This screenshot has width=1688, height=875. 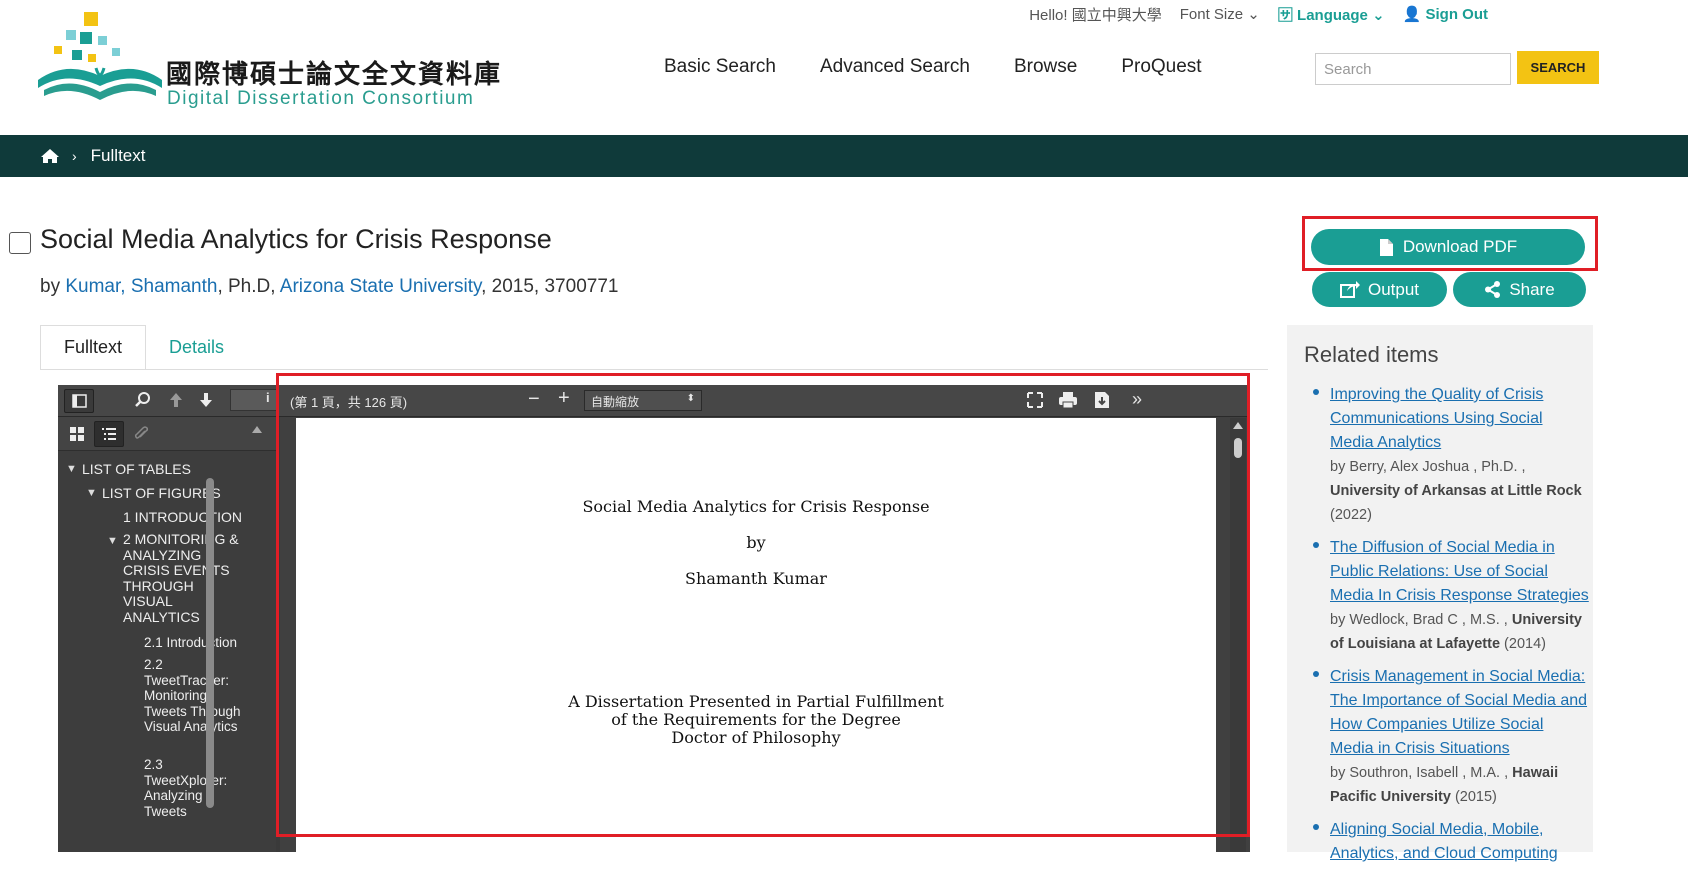 What do you see at coordinates (334, 75) in the screenshot?
I see `logo-chinese-text: 國際博碩士論文全文資料庫` at bounding box center [334, 75].